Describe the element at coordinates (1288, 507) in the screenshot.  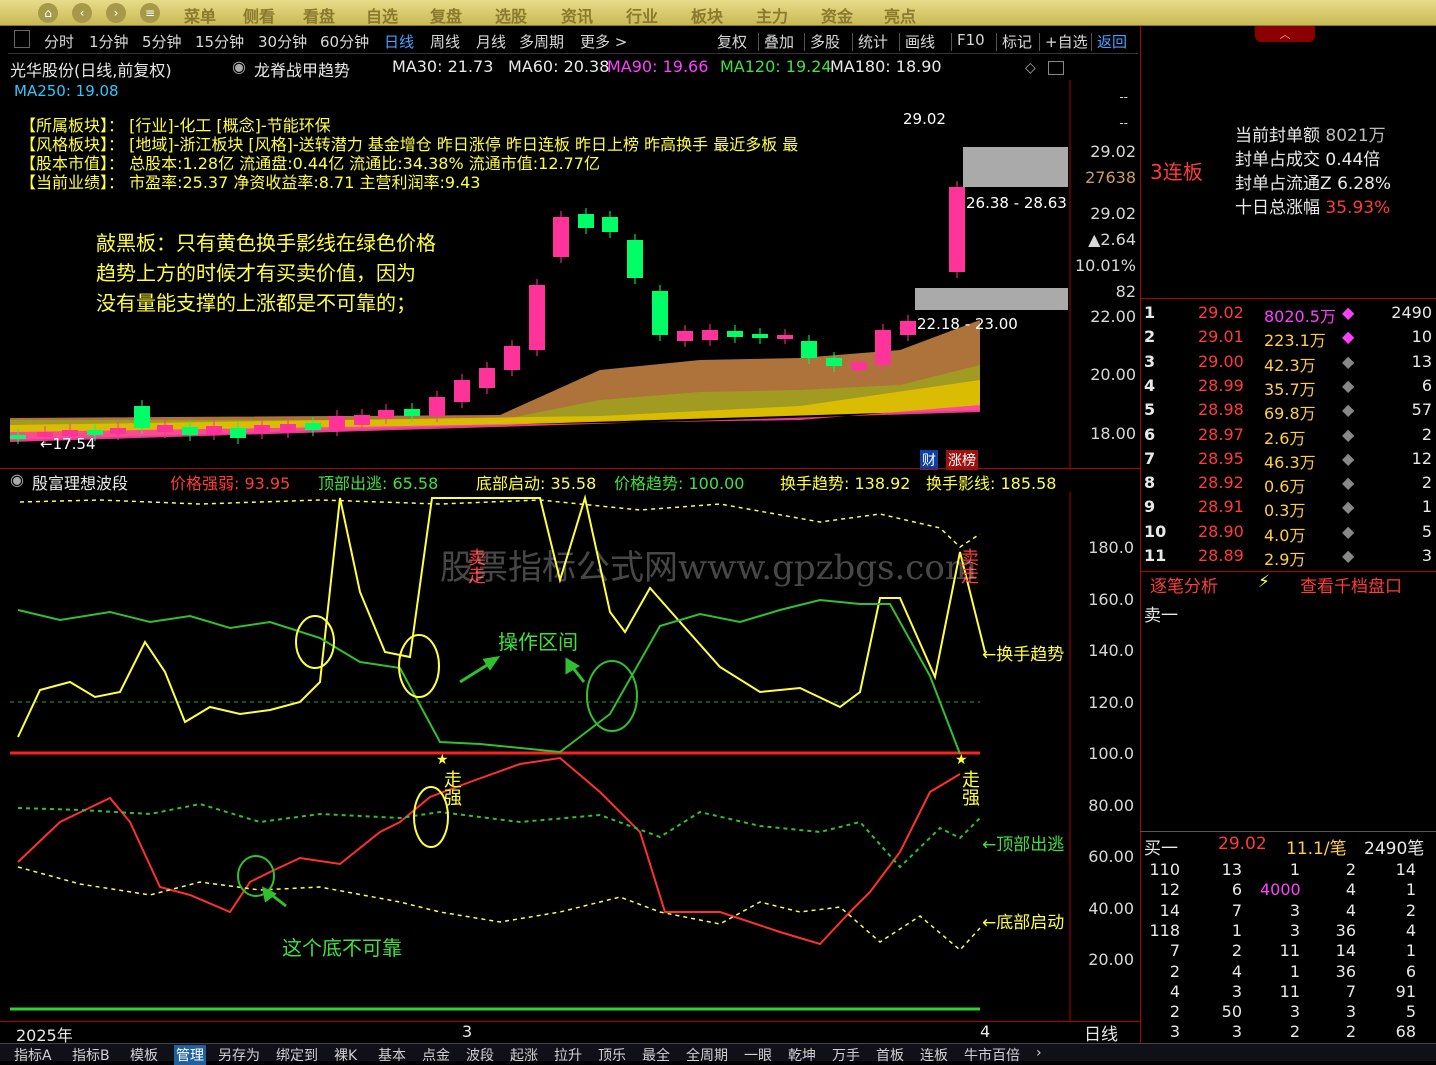
I see `sell-book-row: 9 28.91 0.3万 ◆ 1` at that location.